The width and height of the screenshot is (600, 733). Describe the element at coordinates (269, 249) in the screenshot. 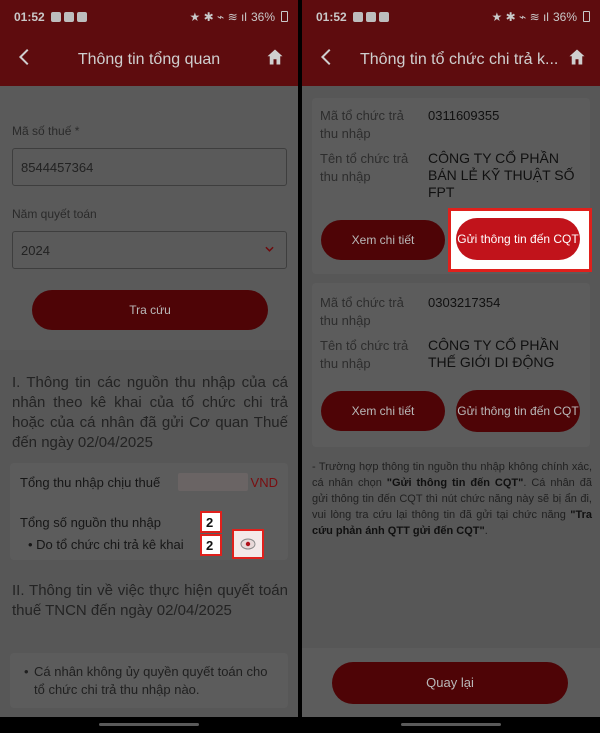

I see `chevron-down-icon` at that location.